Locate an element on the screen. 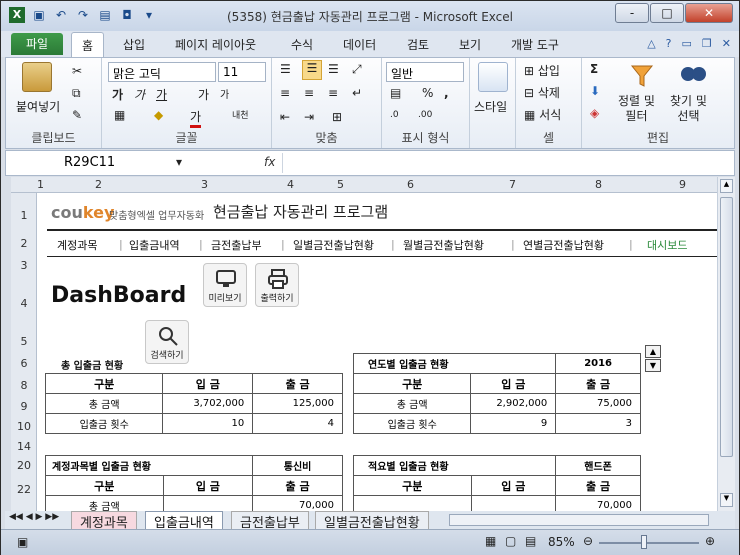 This screenshot has width=740, height=555. tab-formulas: 수식 is located at coordinates (302, 44).